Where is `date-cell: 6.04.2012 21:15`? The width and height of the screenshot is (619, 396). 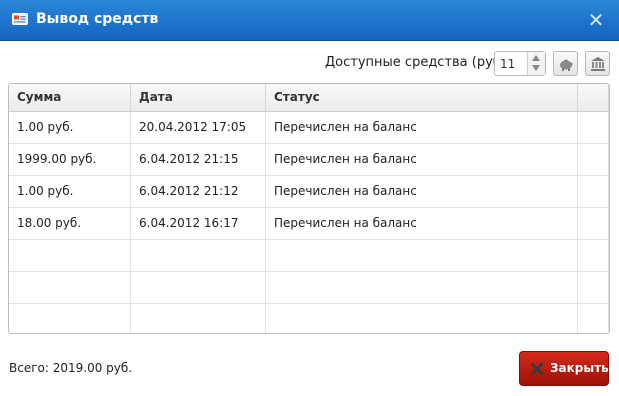
date-cell: 6.04.2012 21:15 is located at coordinates (198, 159).